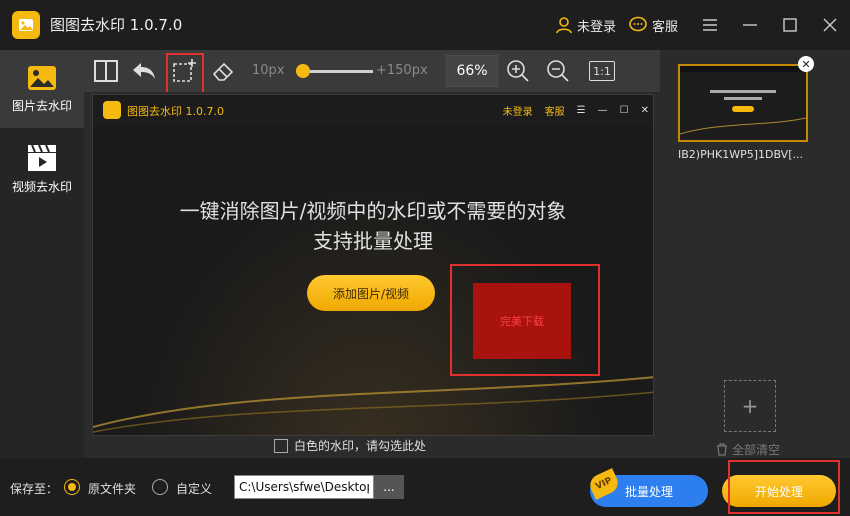  I want to click on zoom-in-icon, so click(518, 71).